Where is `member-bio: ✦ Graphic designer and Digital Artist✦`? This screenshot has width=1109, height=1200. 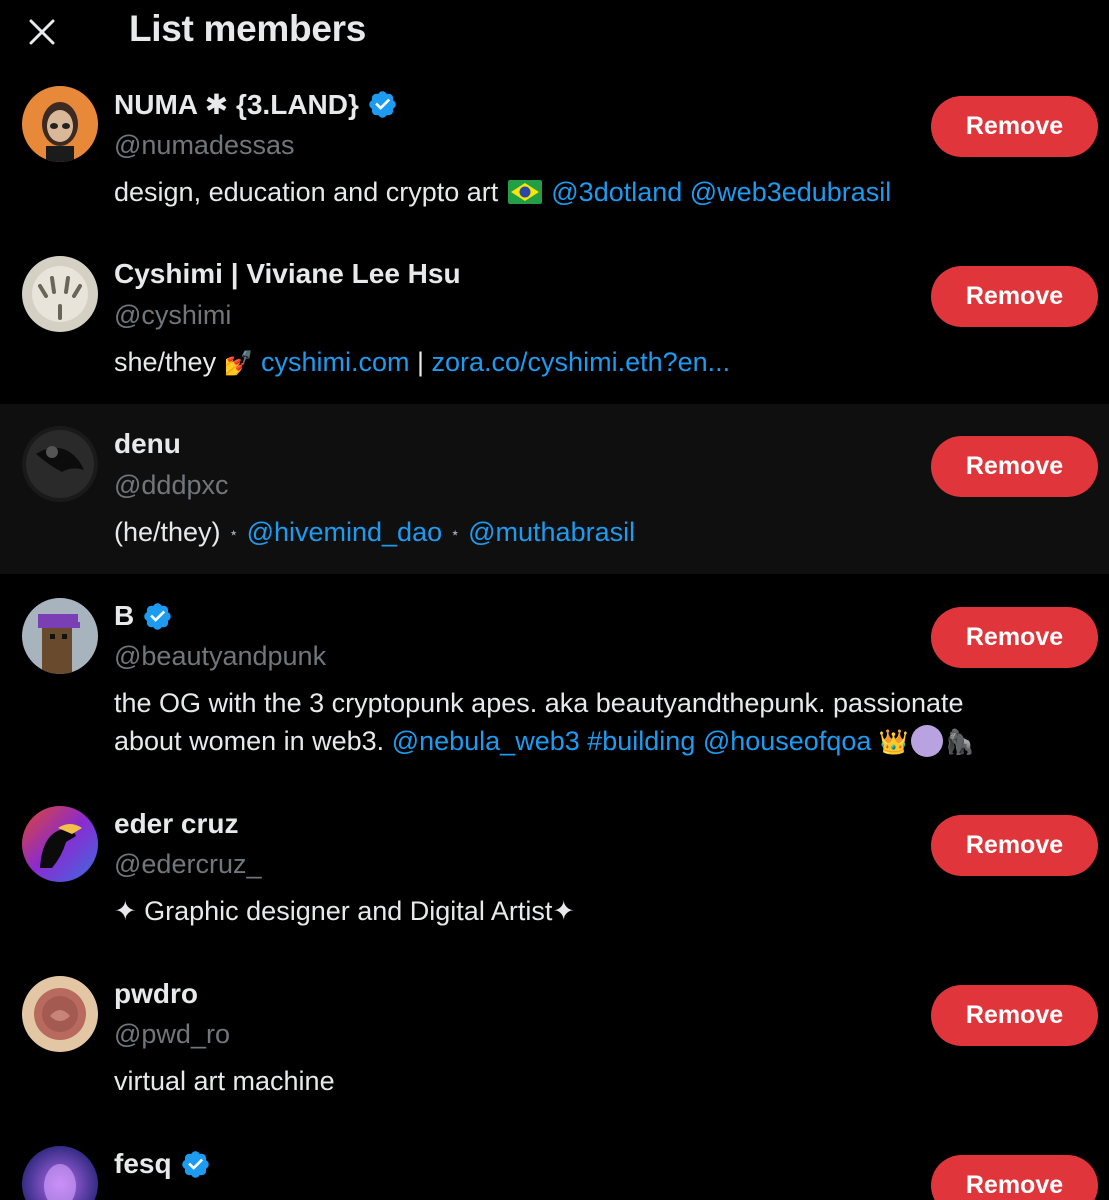 member-bio: ✦ Graphic designer and Digital Artist✦ is located at coordinates (344, 911).